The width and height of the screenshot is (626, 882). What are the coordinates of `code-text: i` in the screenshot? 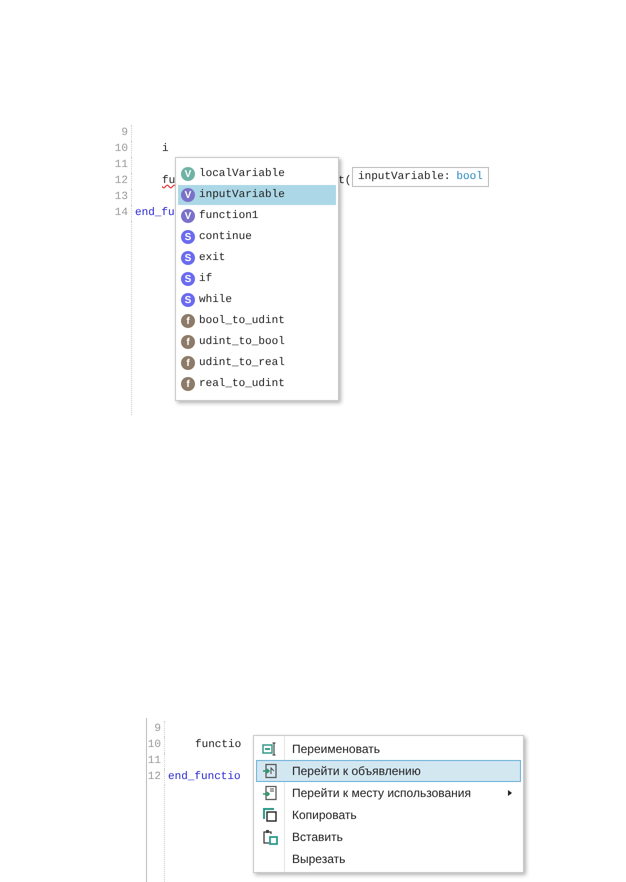 It's located at (165, 149).